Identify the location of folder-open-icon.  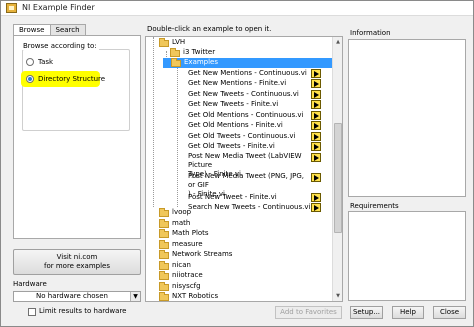
(176, 62).